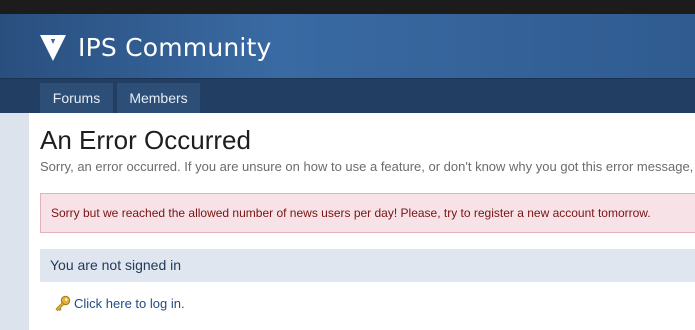 The height and width of the screenshot is (330, 695). What do you see at coordinates (14, 221) in the screenshot?
I see `left-gutter` at bounding box center [14, 221].